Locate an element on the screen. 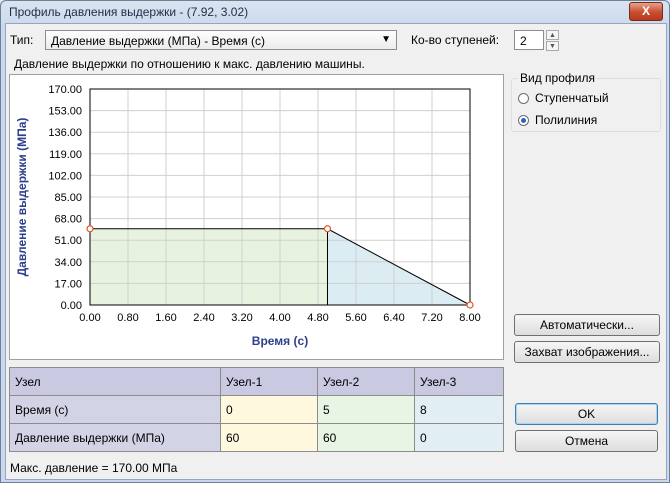 The image size is (670, 483). table-row: Давление выдержки (МПа) 60 60 0 is located at coordinates (256, 437).